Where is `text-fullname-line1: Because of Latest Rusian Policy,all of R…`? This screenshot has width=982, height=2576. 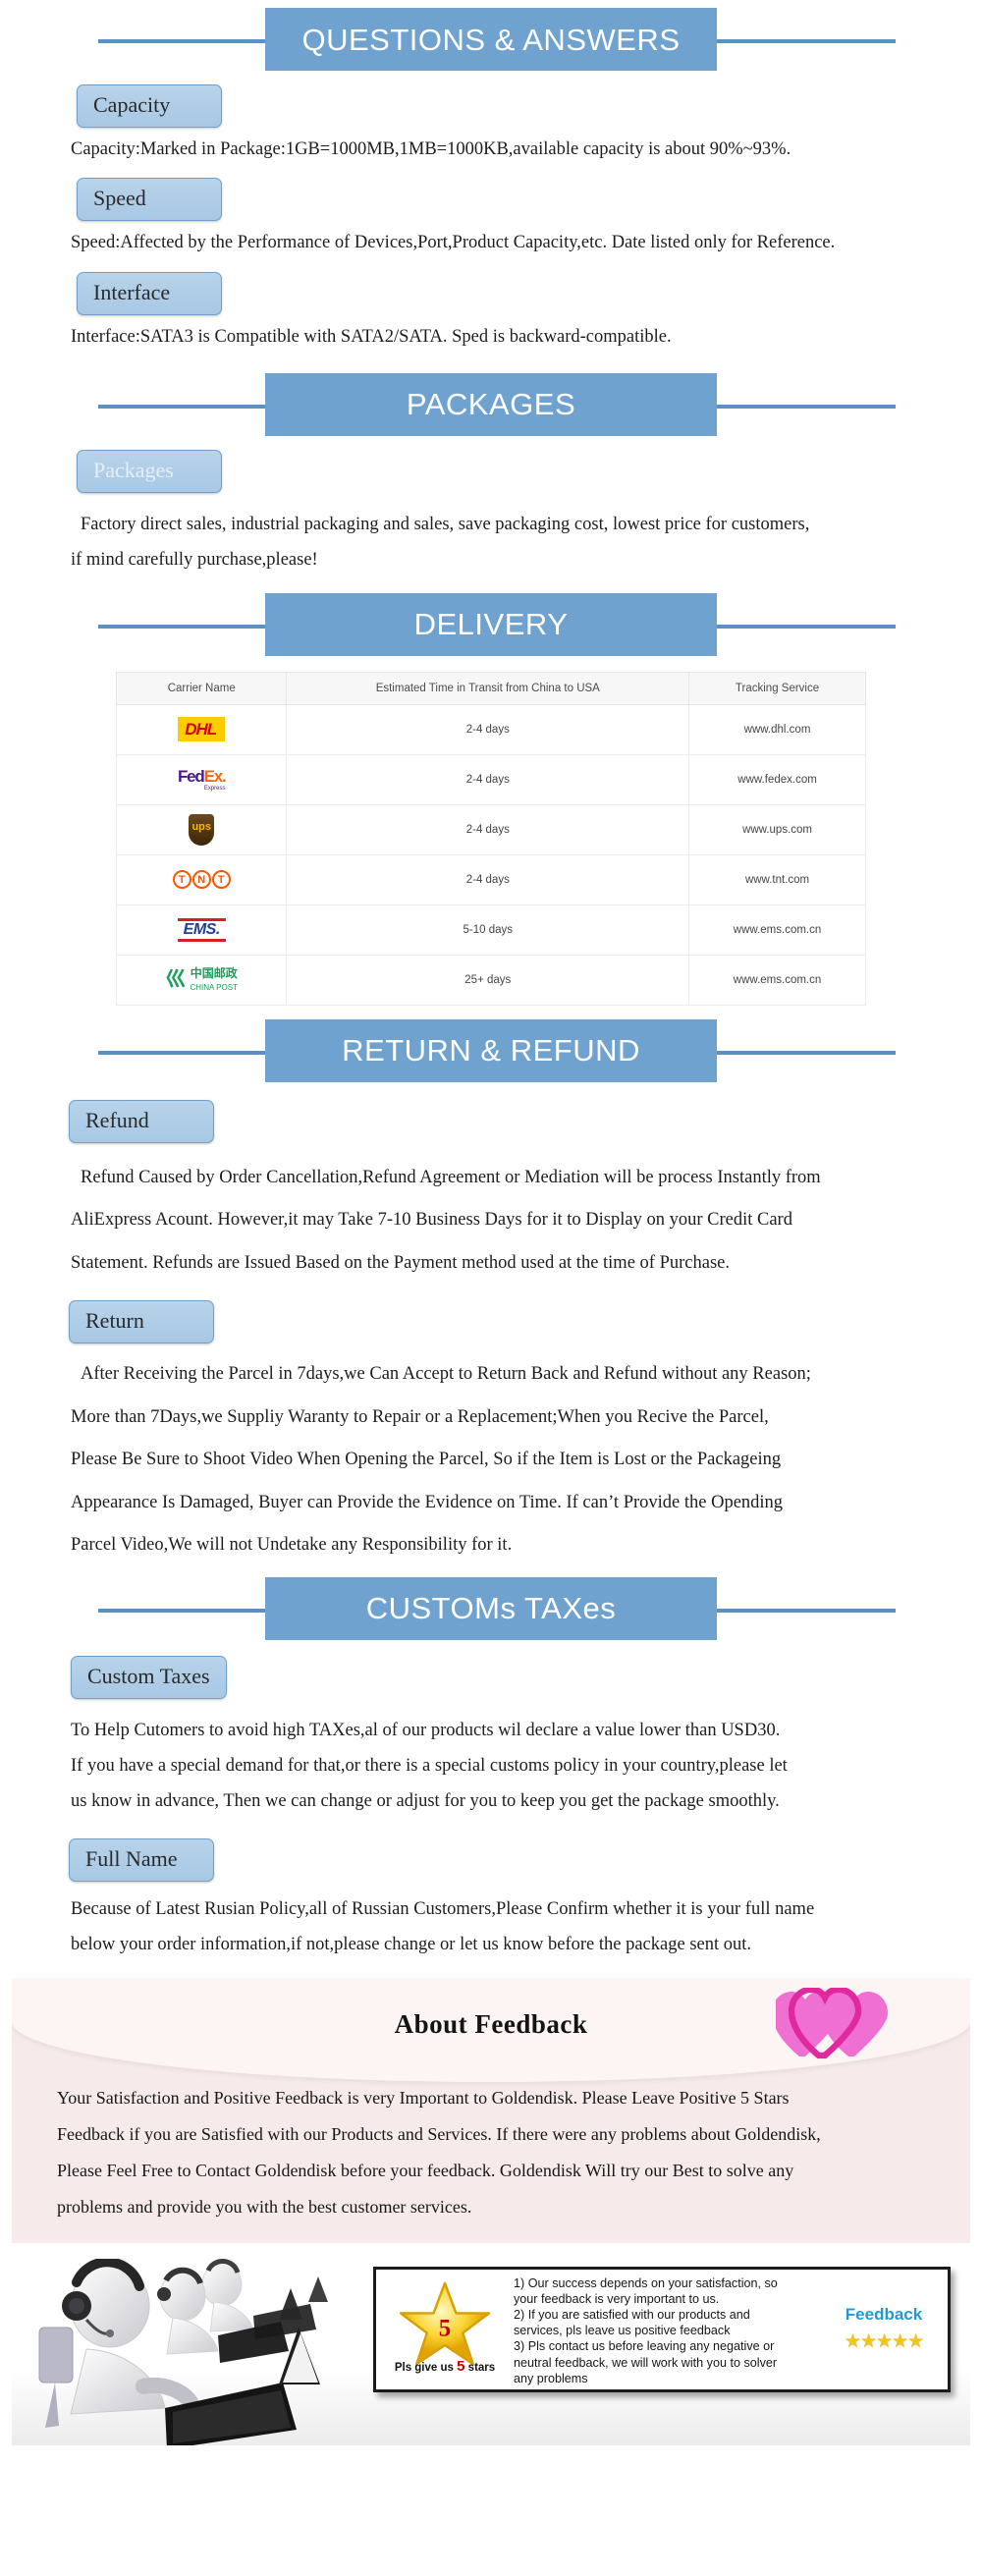 text-fullname-line1: Because of Latest Rusian Policy,all of R… is located at coordinates (443, 1909).